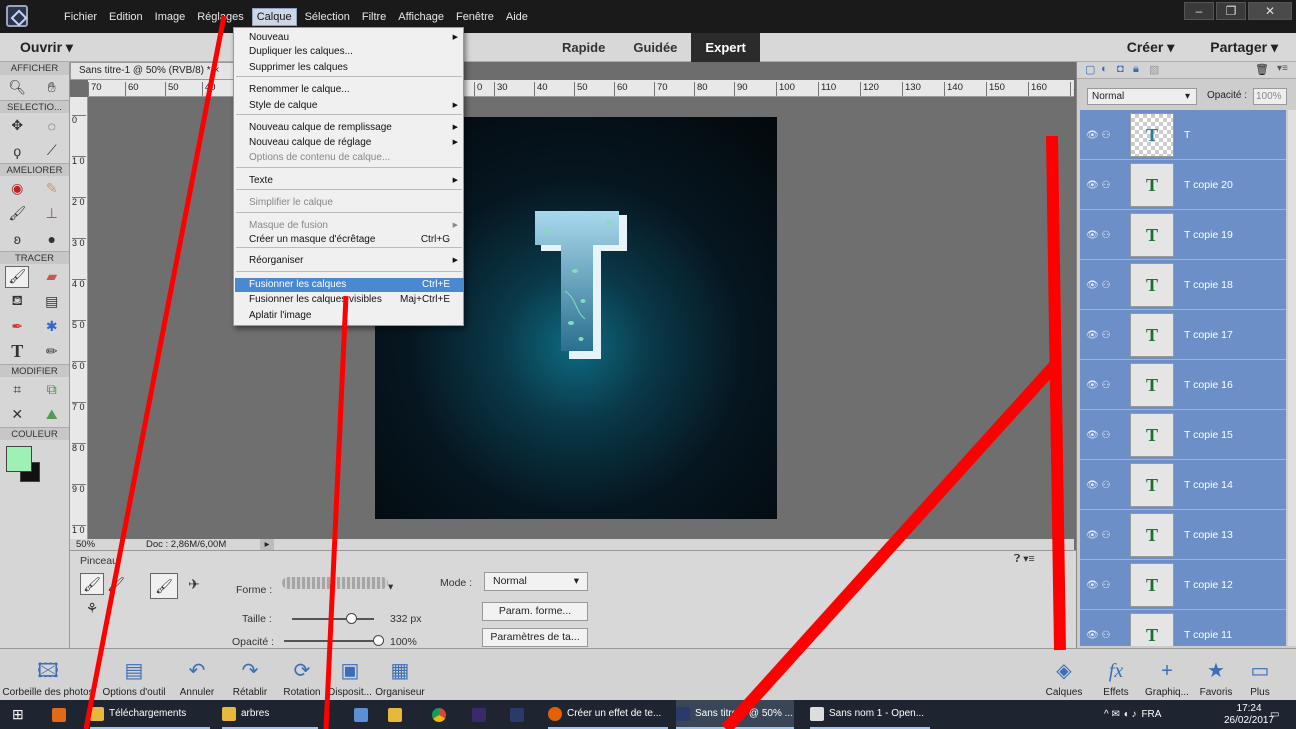 The image size is (1296, 729). What do you see at coordinates (197, 675) in the screenshot?
I see `undo-button: ↶ Annuler` at bounding box center [197, 675].